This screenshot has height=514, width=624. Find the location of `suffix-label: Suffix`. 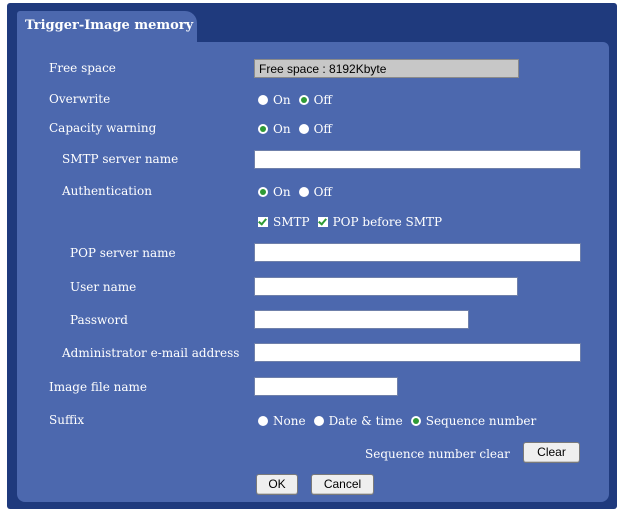

suffix-label: Suffix is located at coordinates (67, 420).